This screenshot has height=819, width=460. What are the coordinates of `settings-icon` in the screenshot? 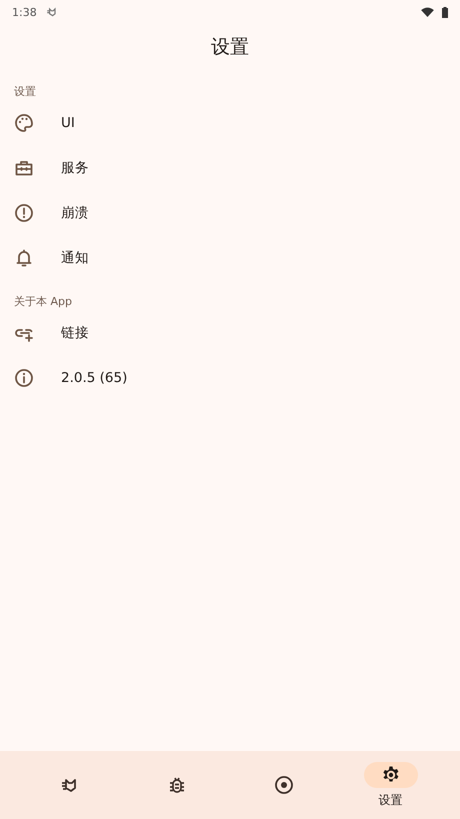 It's located at (390, 774).